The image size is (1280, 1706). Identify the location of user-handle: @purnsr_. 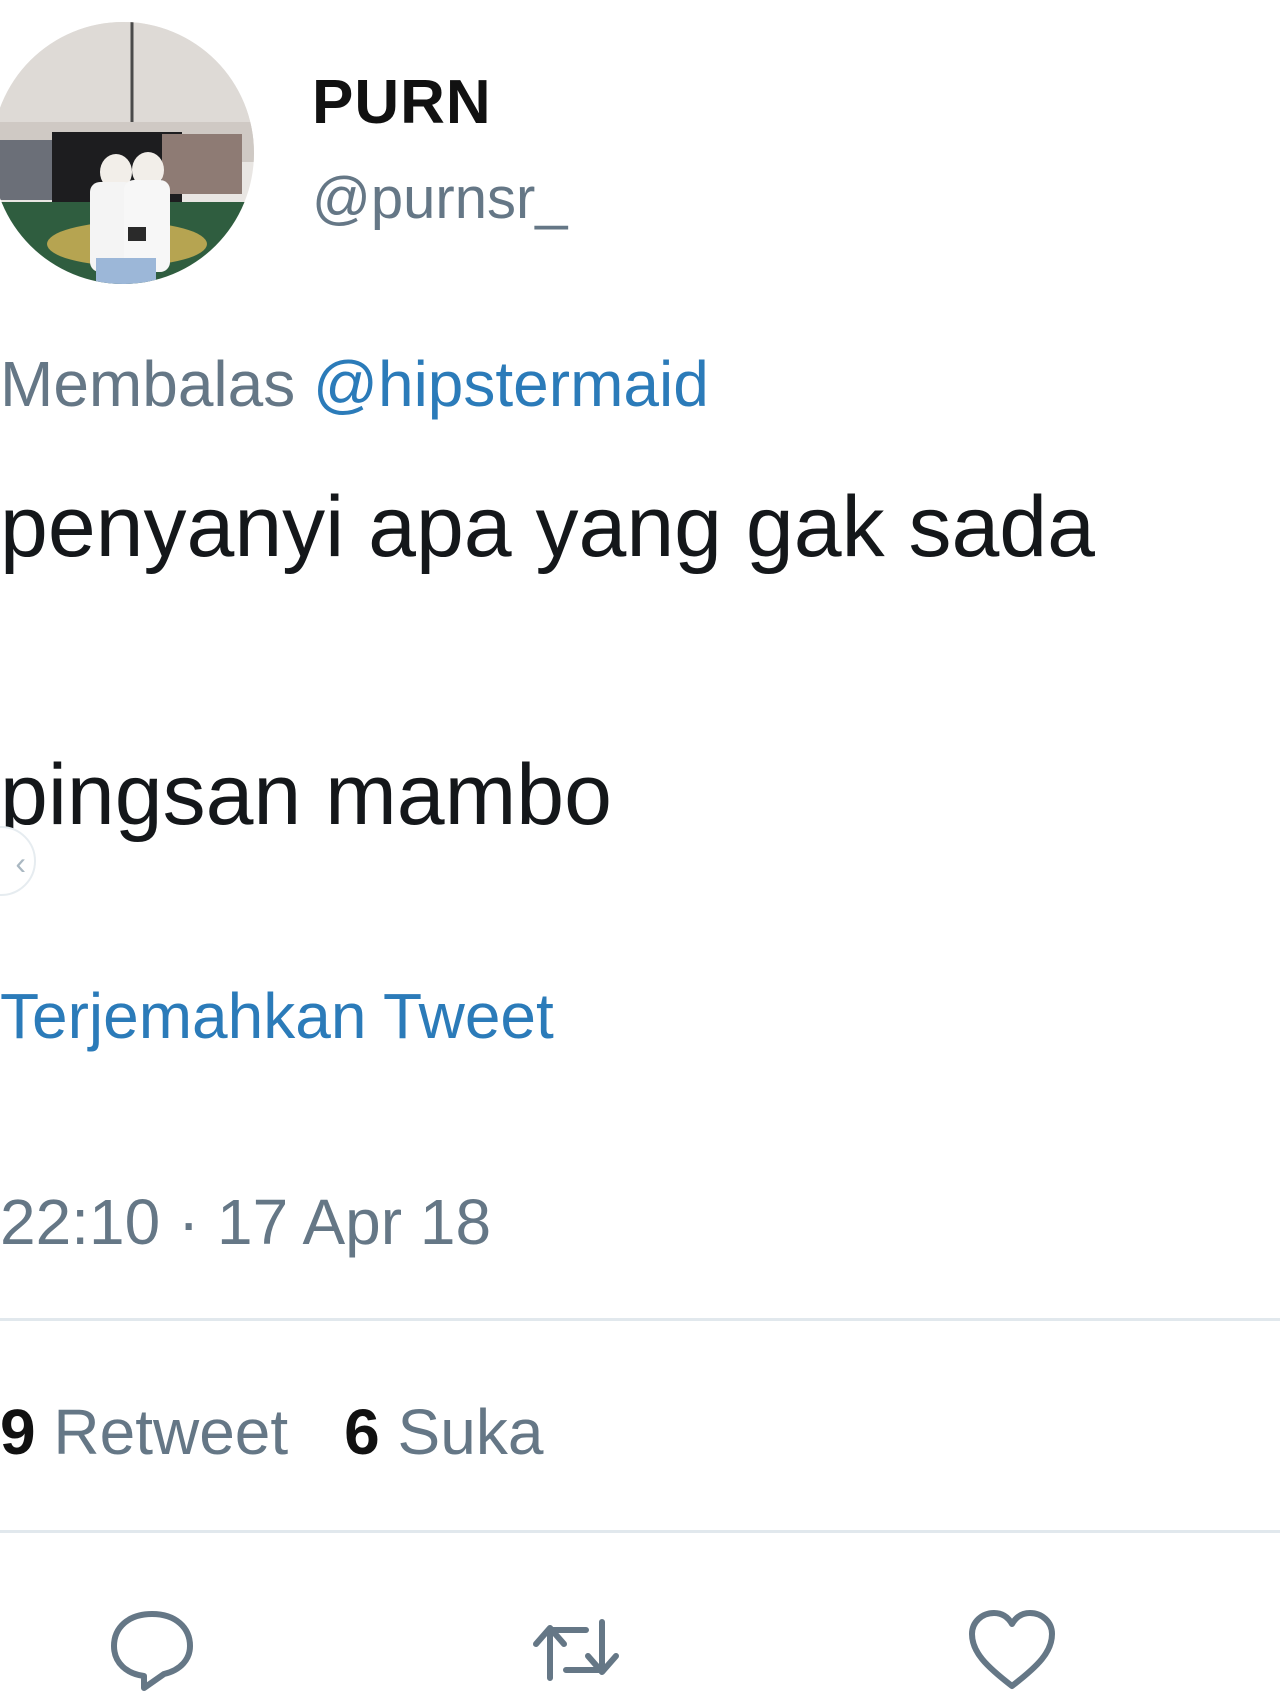
(440, 199).